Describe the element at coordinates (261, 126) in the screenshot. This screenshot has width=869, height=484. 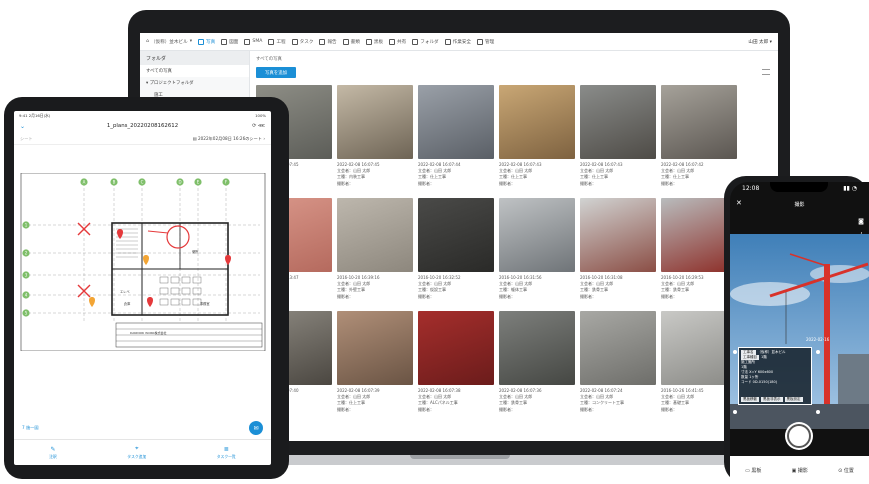
I see `share-icon: ⋘` at that location.